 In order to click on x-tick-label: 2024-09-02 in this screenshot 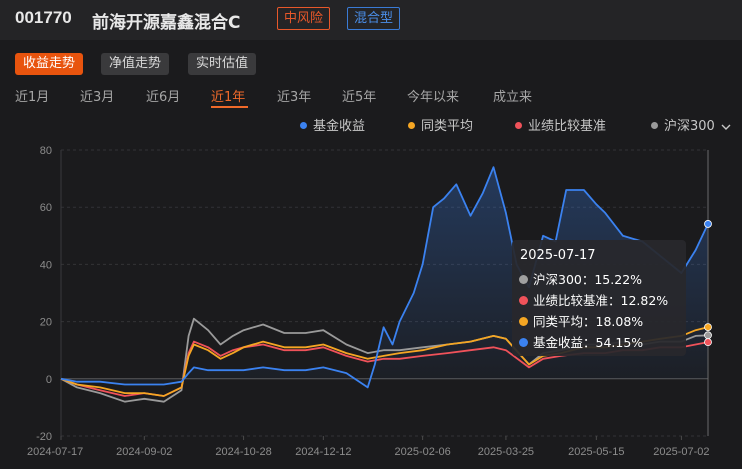, I will do `click(144, 452)`.